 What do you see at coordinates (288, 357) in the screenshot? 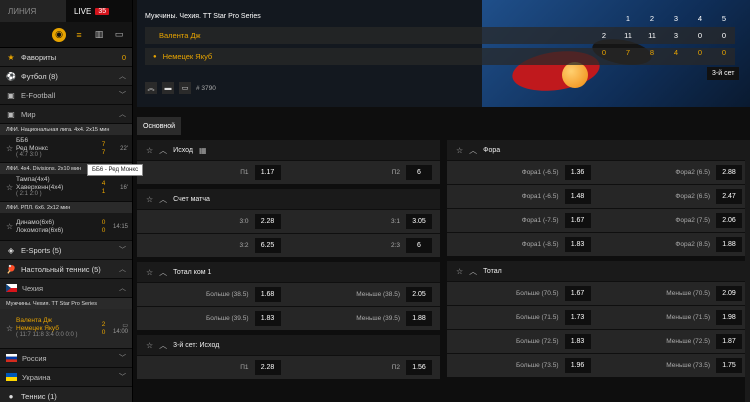
I see `market-set3-outcome: ☆ ︿ 3-й сет: Исход П1 2.28 П2 1.56` at bounding box center [288, 357].